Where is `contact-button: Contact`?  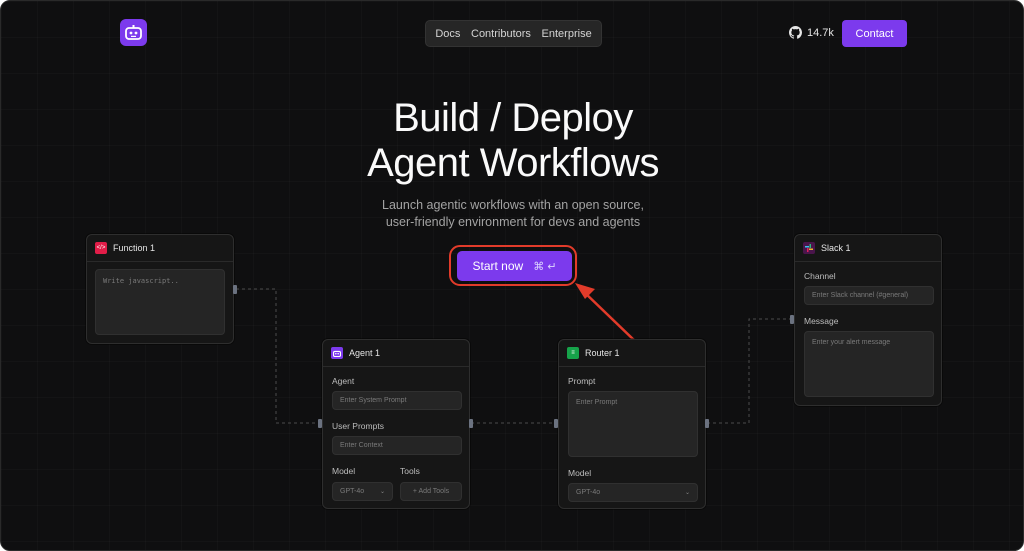 contact-button: Contact is located at coordinates (874, 33).